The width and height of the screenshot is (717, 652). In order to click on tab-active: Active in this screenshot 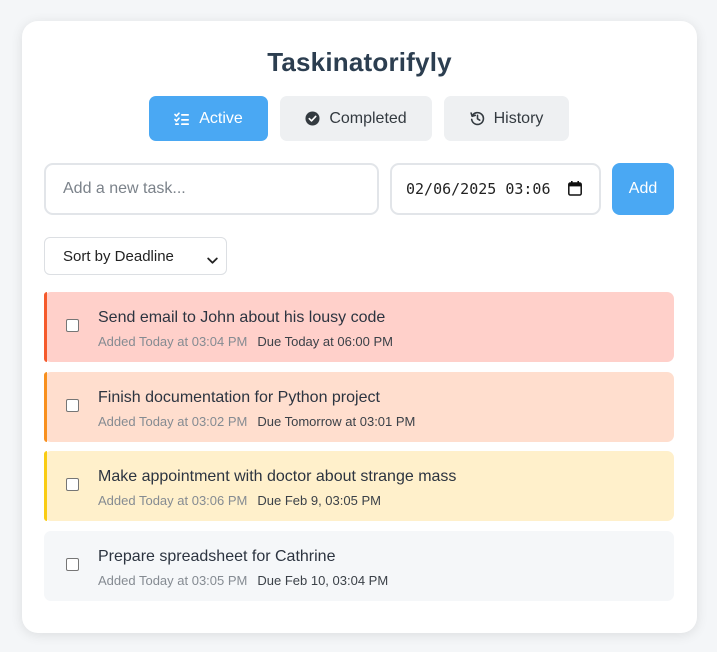, I will do `click(208, 118)`.